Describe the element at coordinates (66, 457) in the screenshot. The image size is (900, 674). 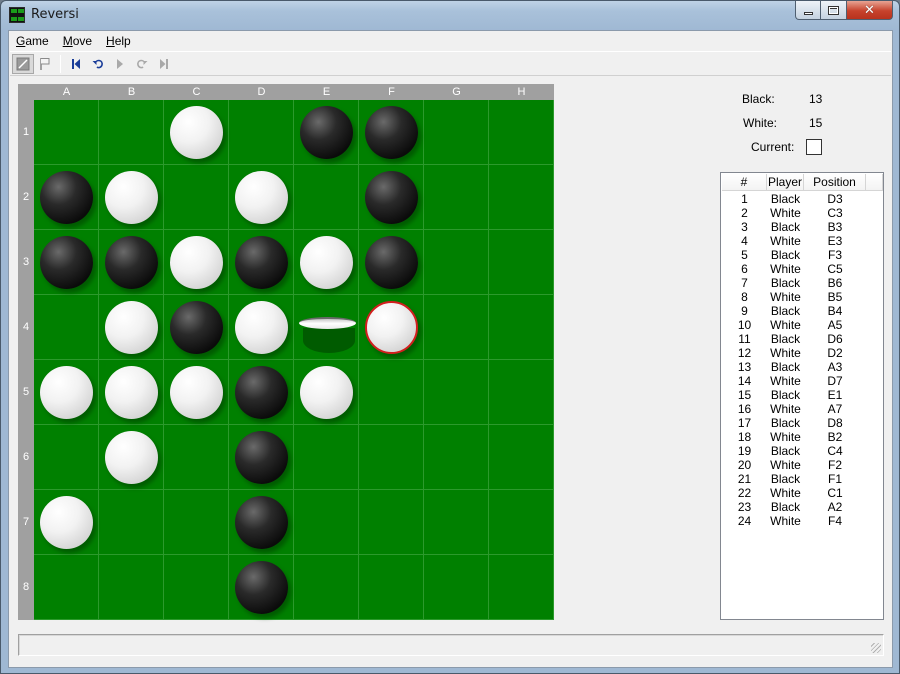
I see `board-cell-A6` at that location.